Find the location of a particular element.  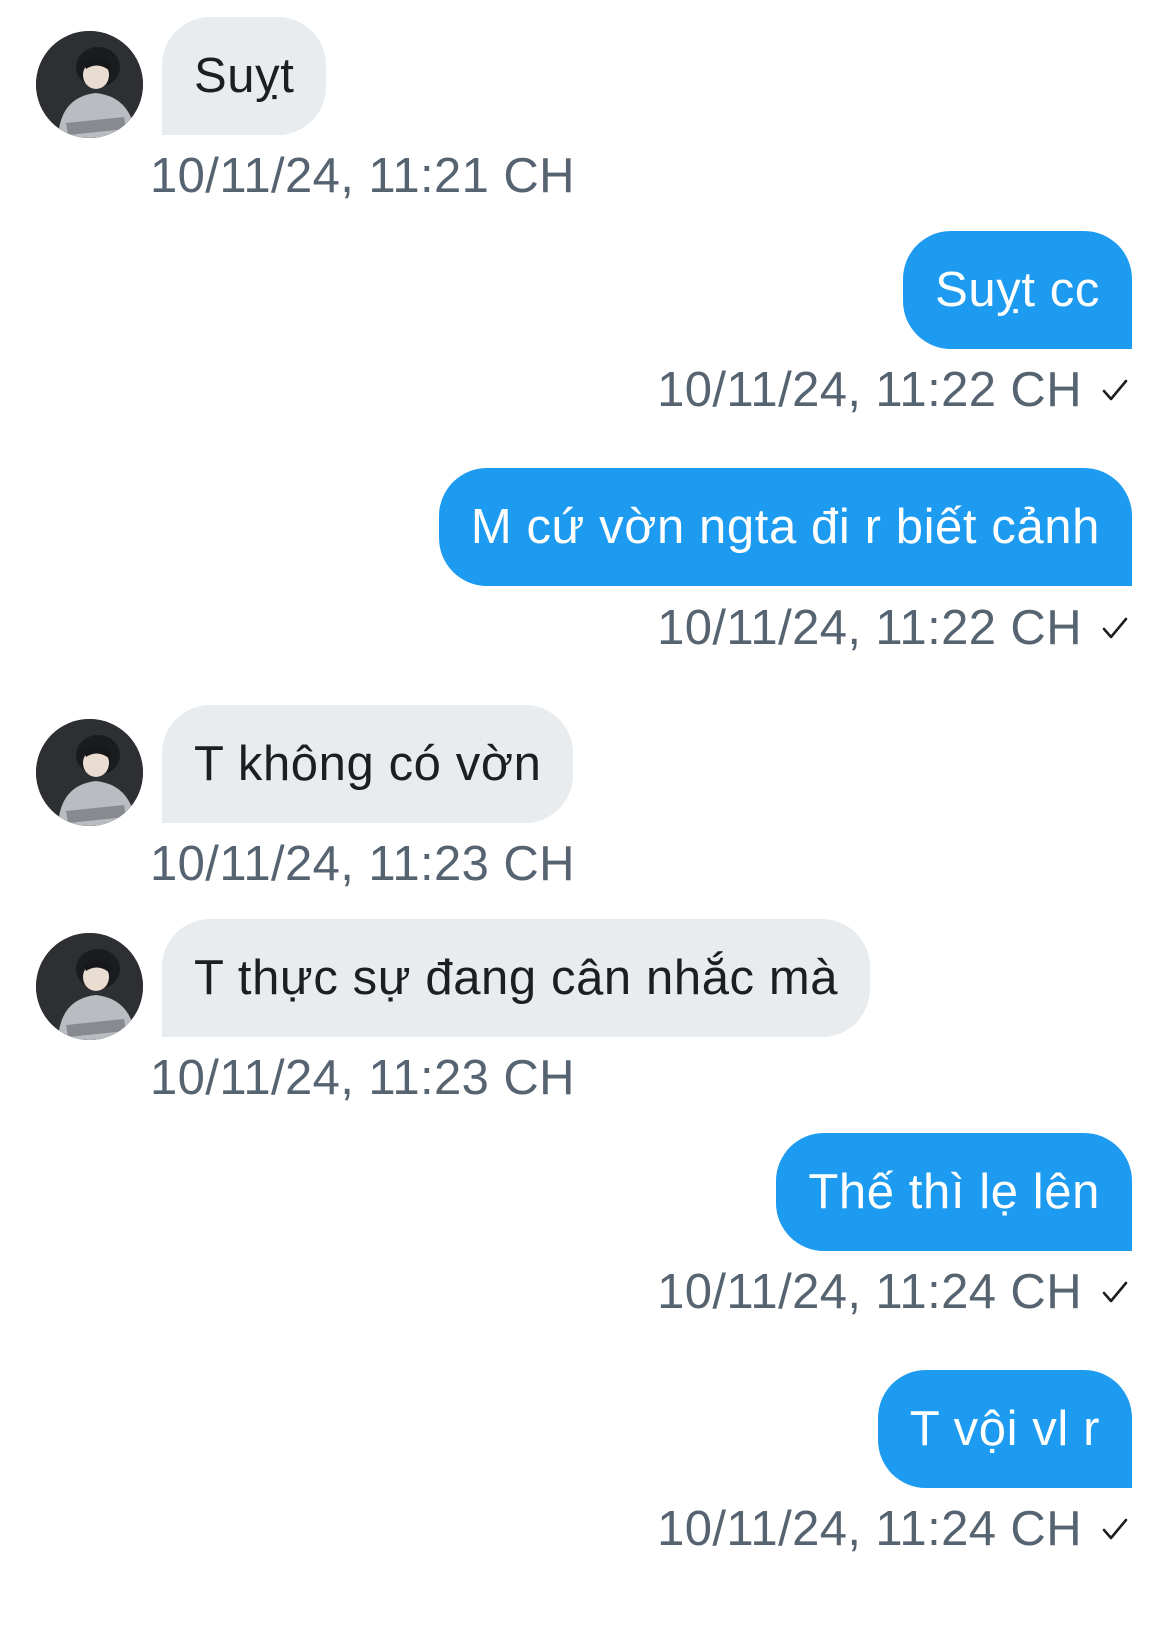

message-text: Suỵt is located at coordinates (244, 76).